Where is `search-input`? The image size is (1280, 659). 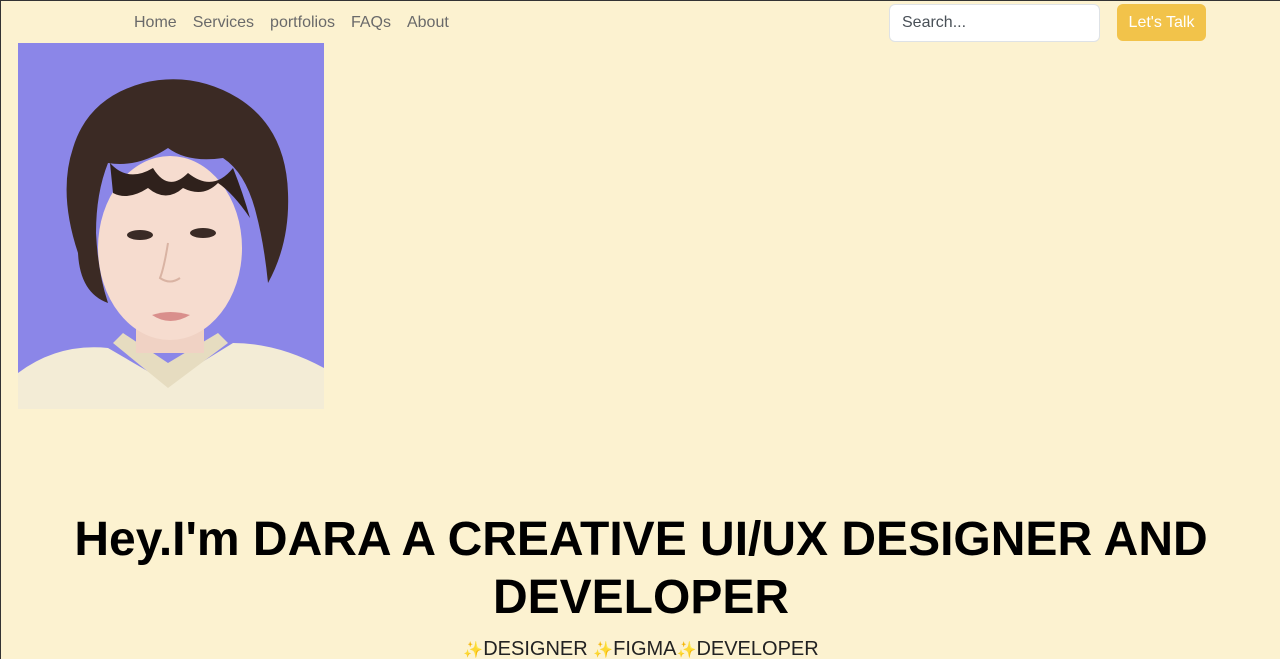 search-input is located at coordinates (994, 23).